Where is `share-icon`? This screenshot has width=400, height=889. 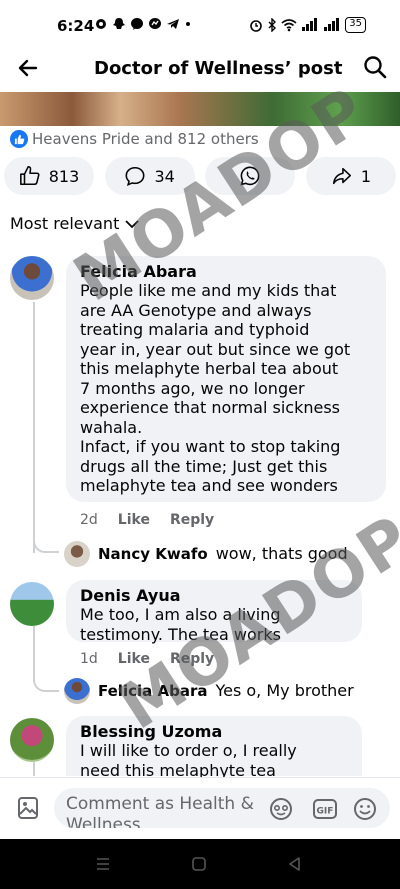
share-icon is located at coordinates (341, 176).